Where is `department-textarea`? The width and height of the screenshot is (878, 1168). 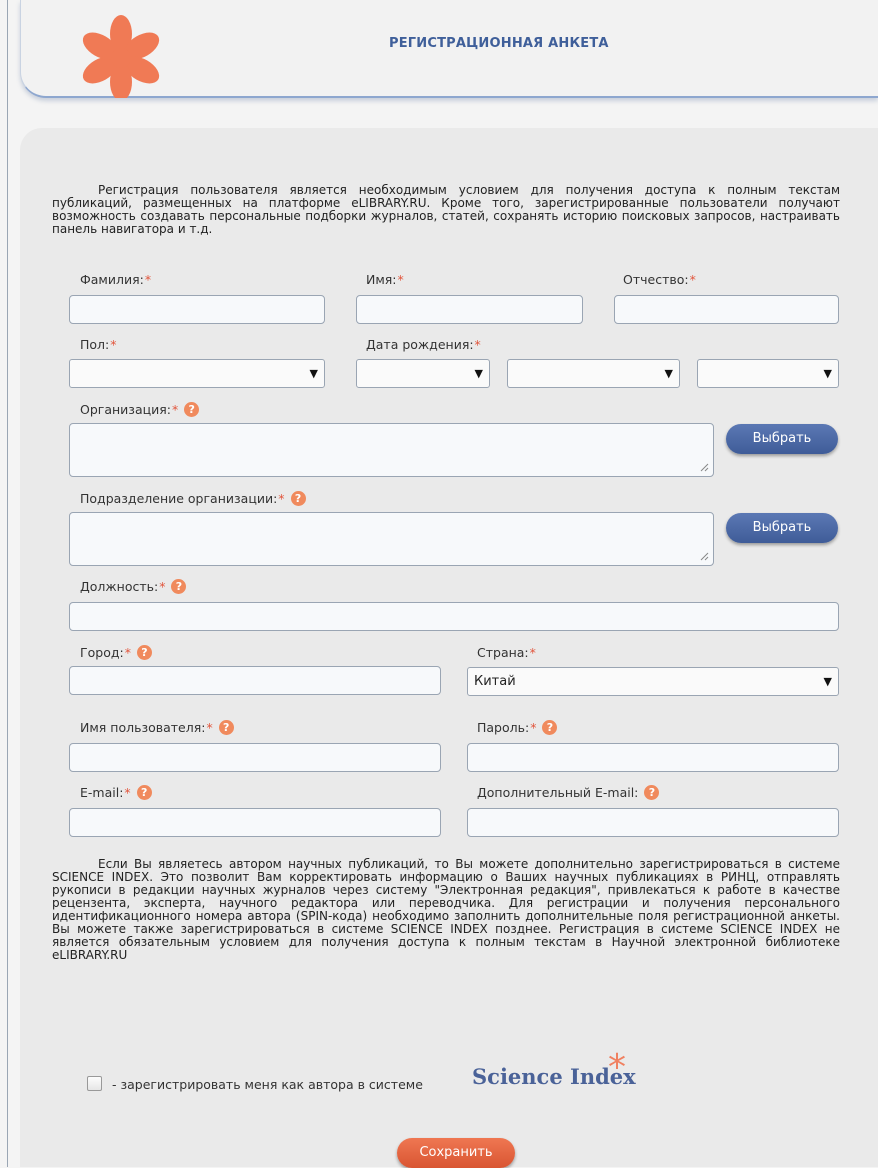 department-textarea is located at coordinates (391, 539).